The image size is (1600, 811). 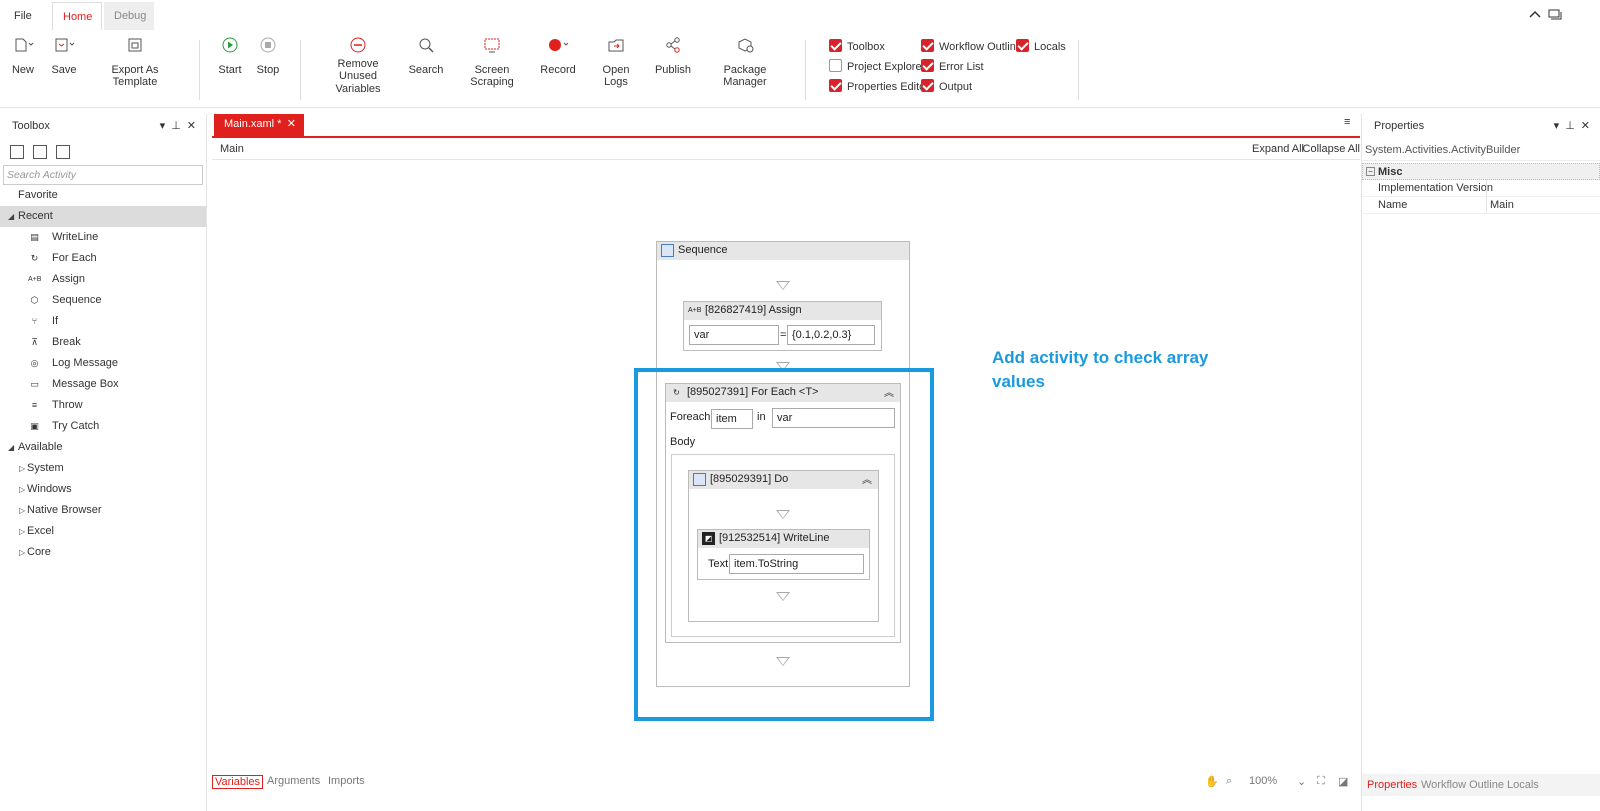 I want to click on zoom-dropdown-icon: ⌄, so click(x=1301, y=781).